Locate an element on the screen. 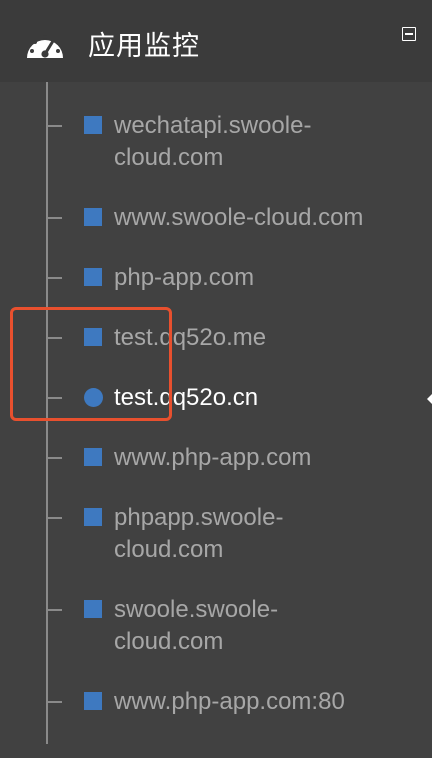 The width and height of the screenshot is (432, 758). app-item-www-php-app-80: www.php-app.com:80 is located at coordinates (216, 696).